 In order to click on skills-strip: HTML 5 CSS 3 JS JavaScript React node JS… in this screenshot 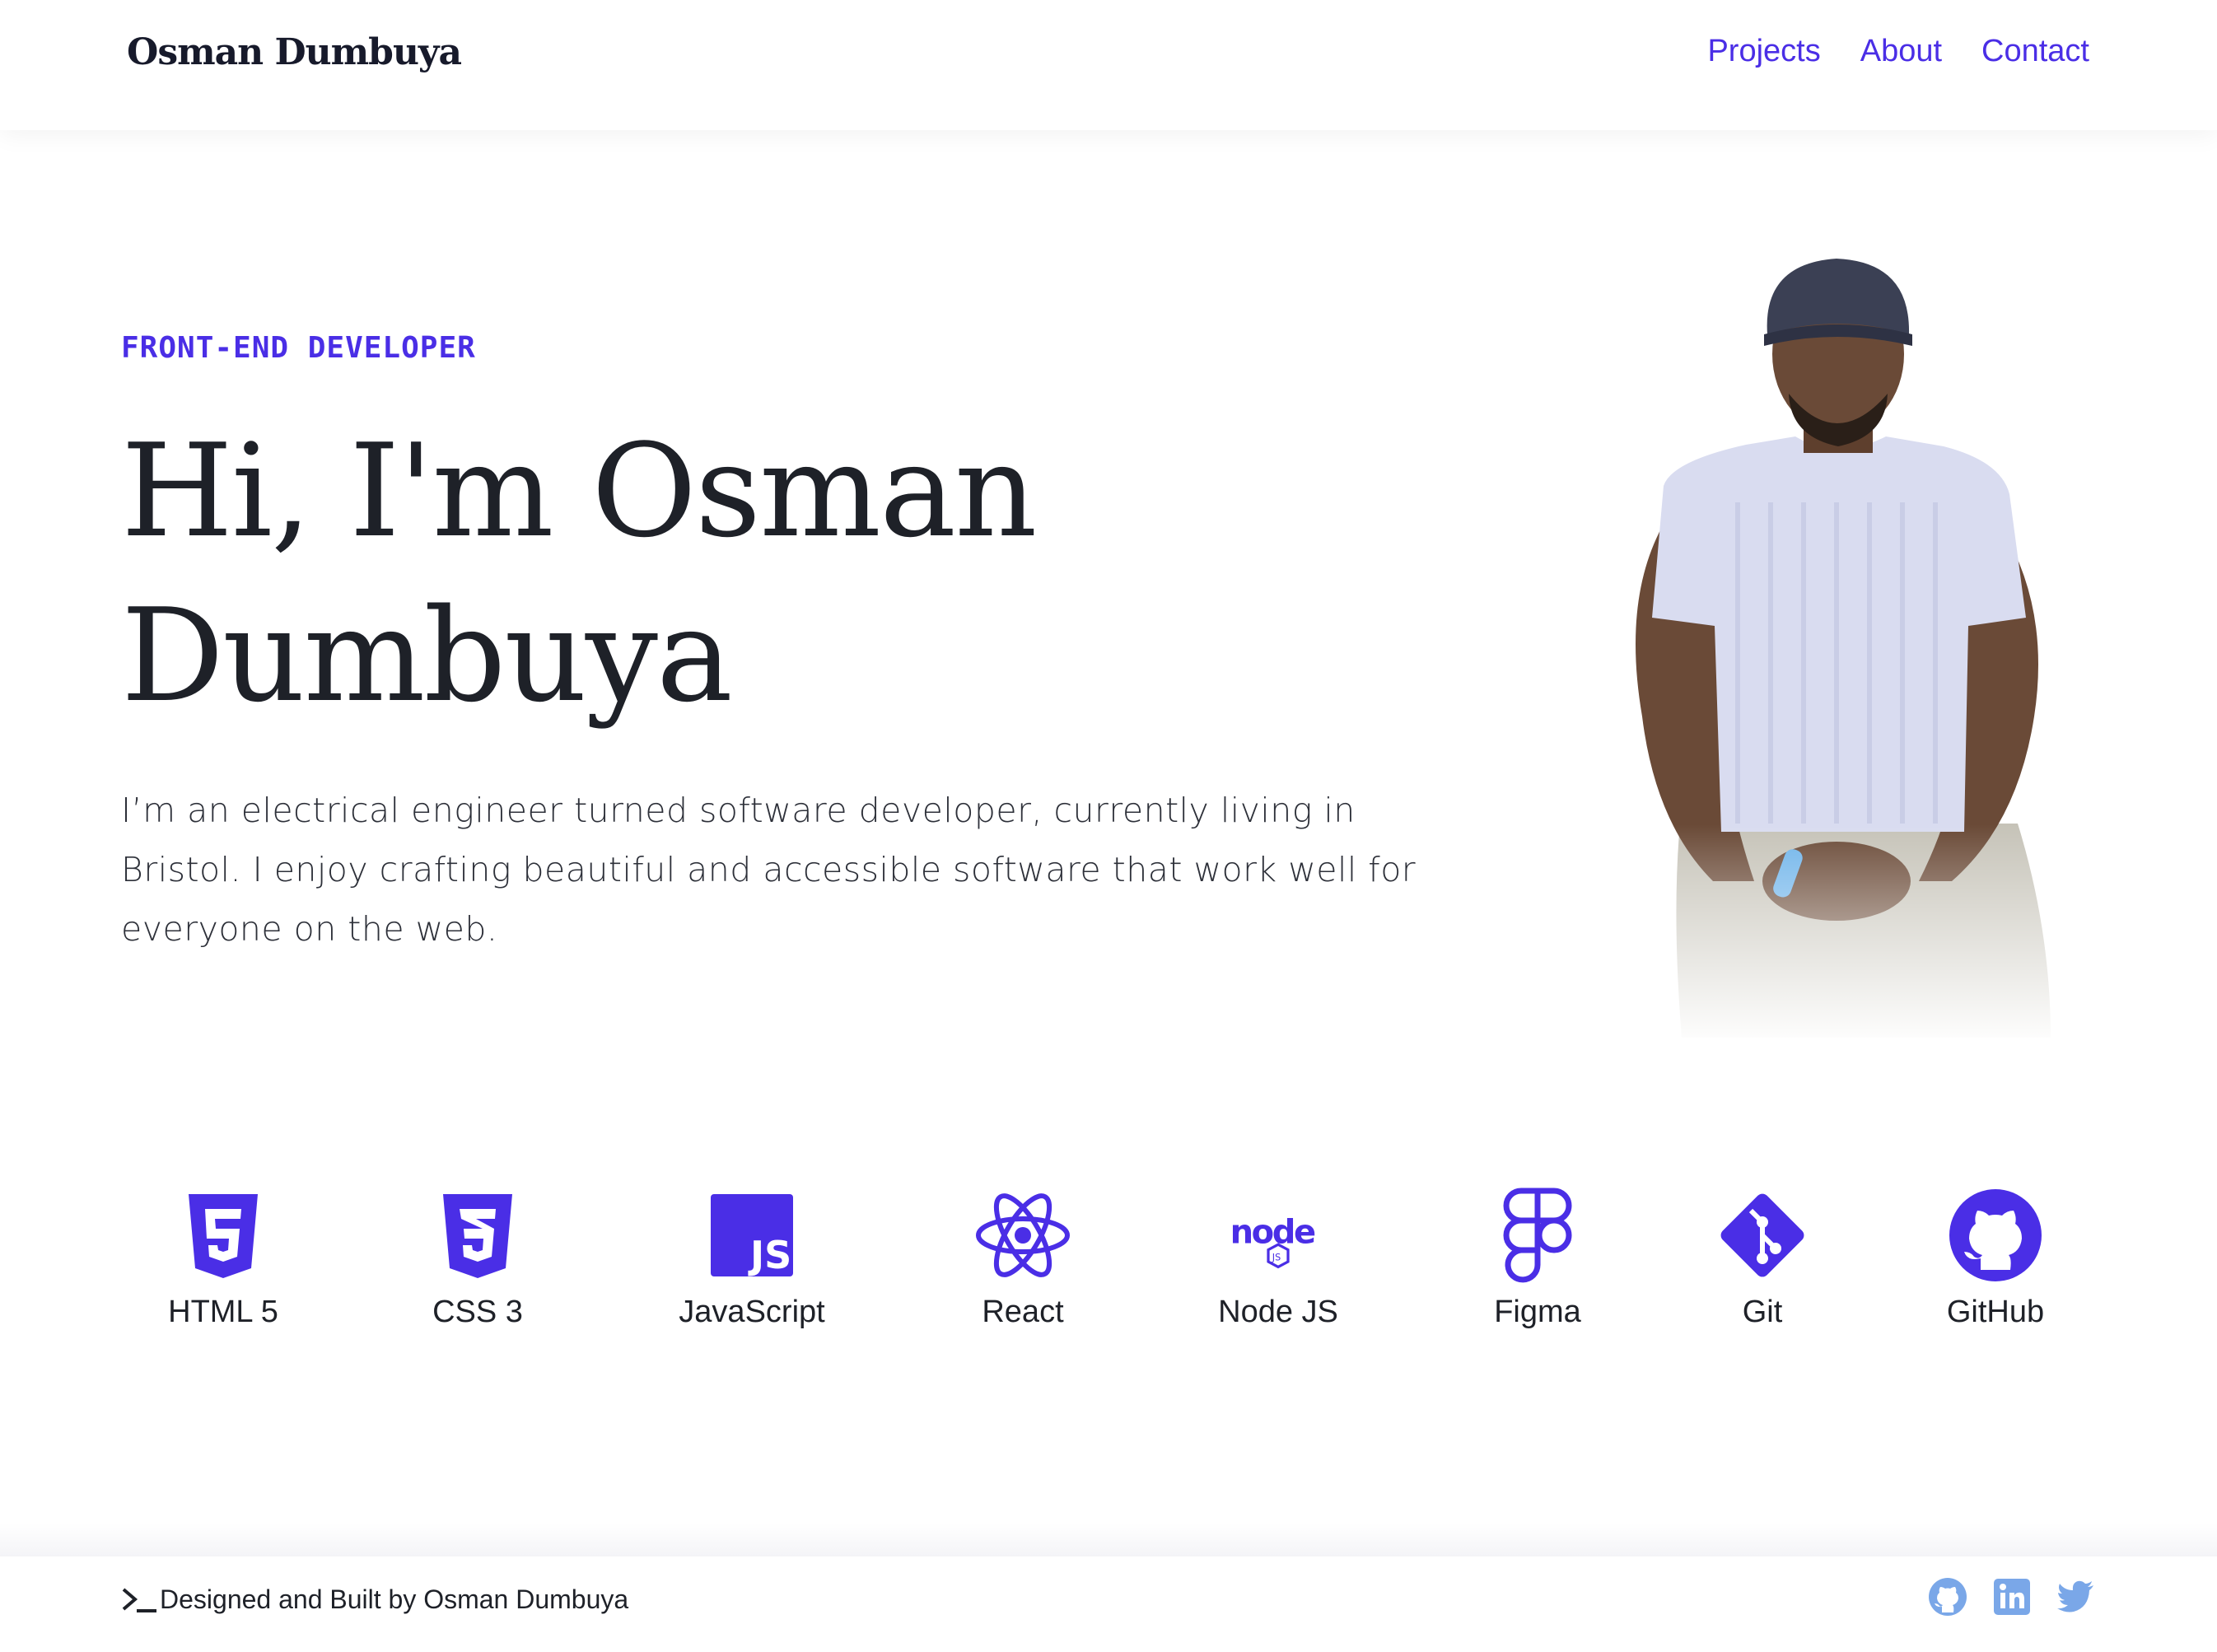, I will do `click(1108, 1280)`.